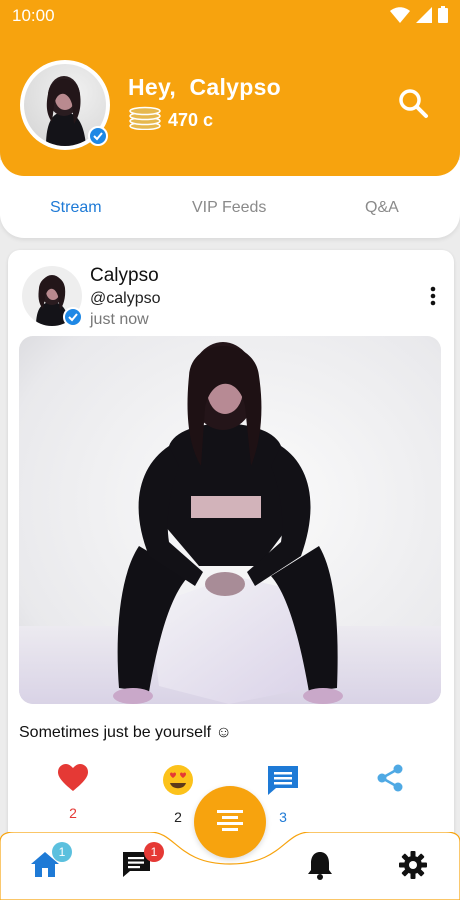  I want to click on nav-messages: 1, so click(143, 862).